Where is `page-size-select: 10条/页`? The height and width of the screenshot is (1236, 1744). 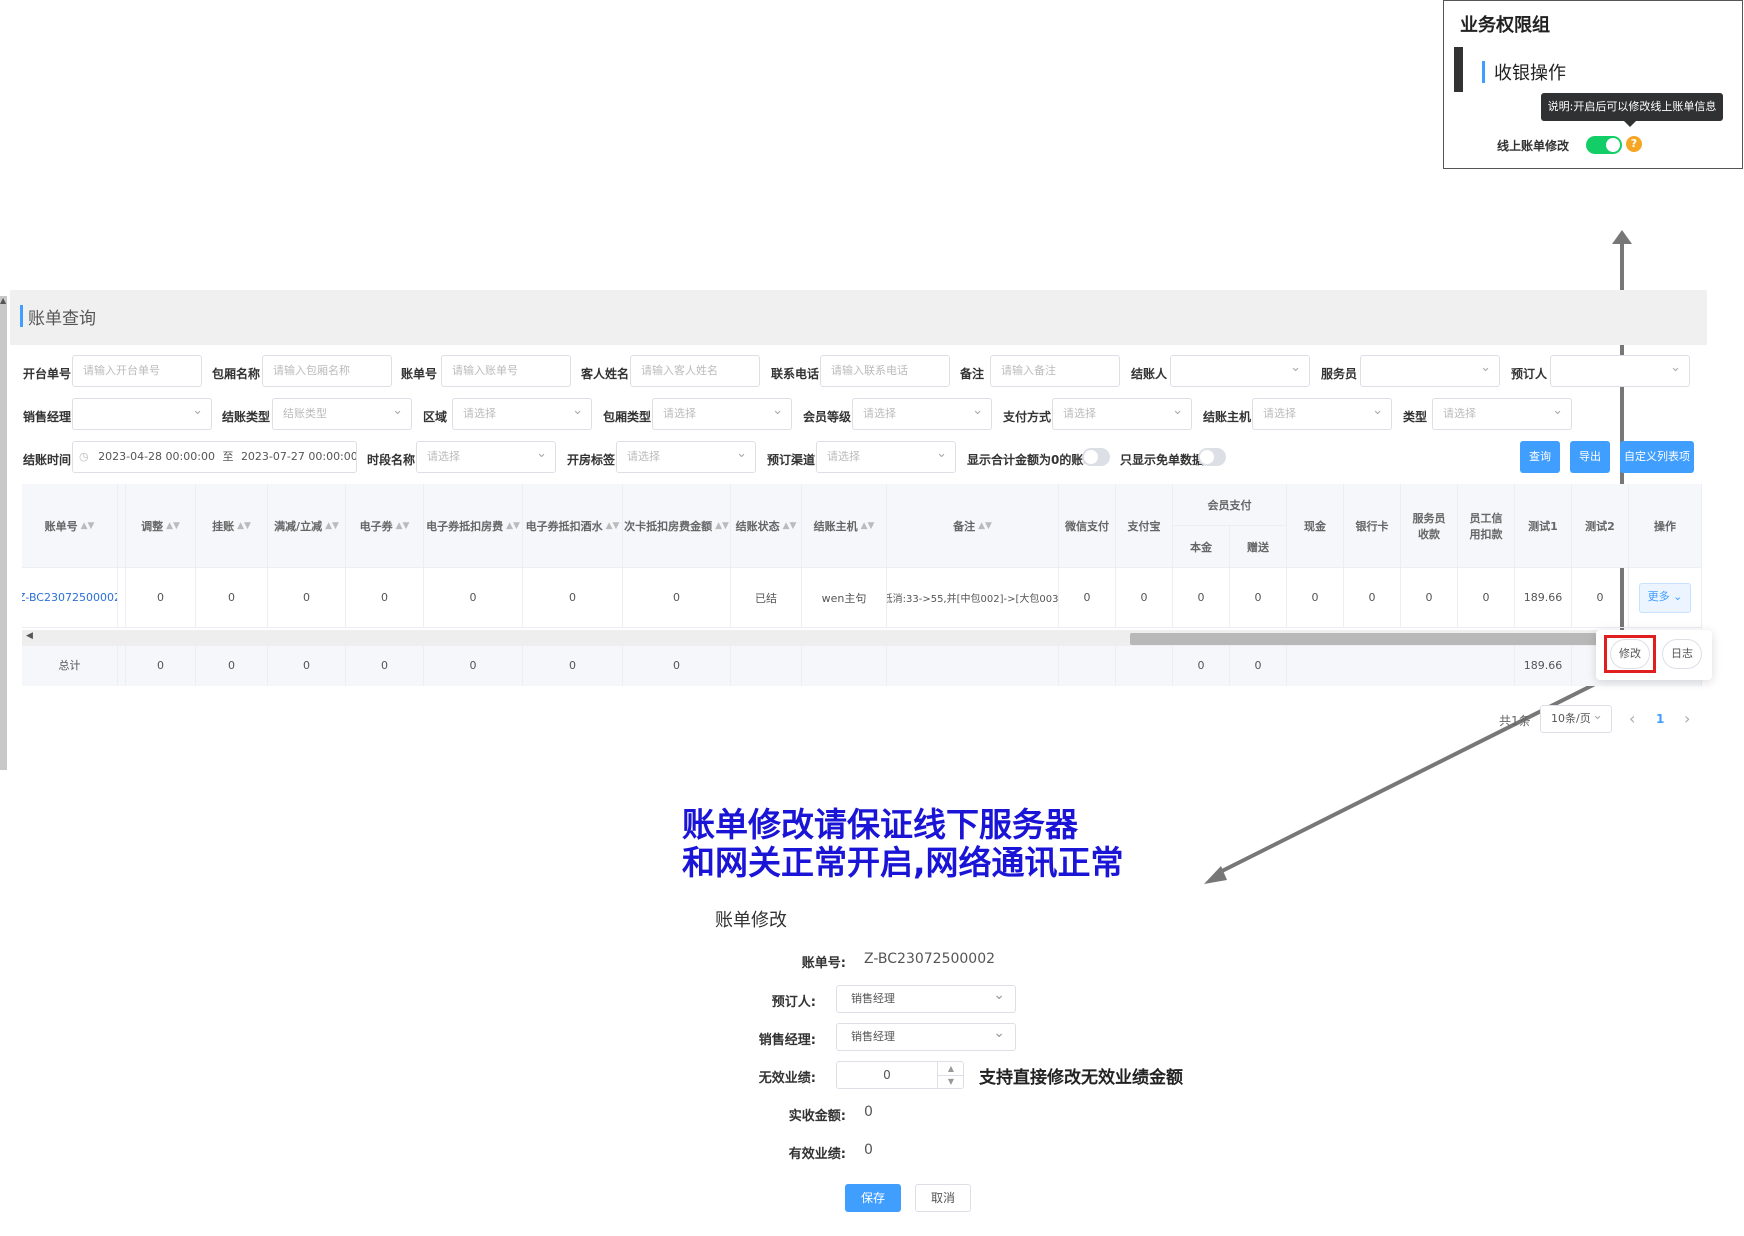
page-size-select: 10条/页 is located at coordinates (1576, 719).